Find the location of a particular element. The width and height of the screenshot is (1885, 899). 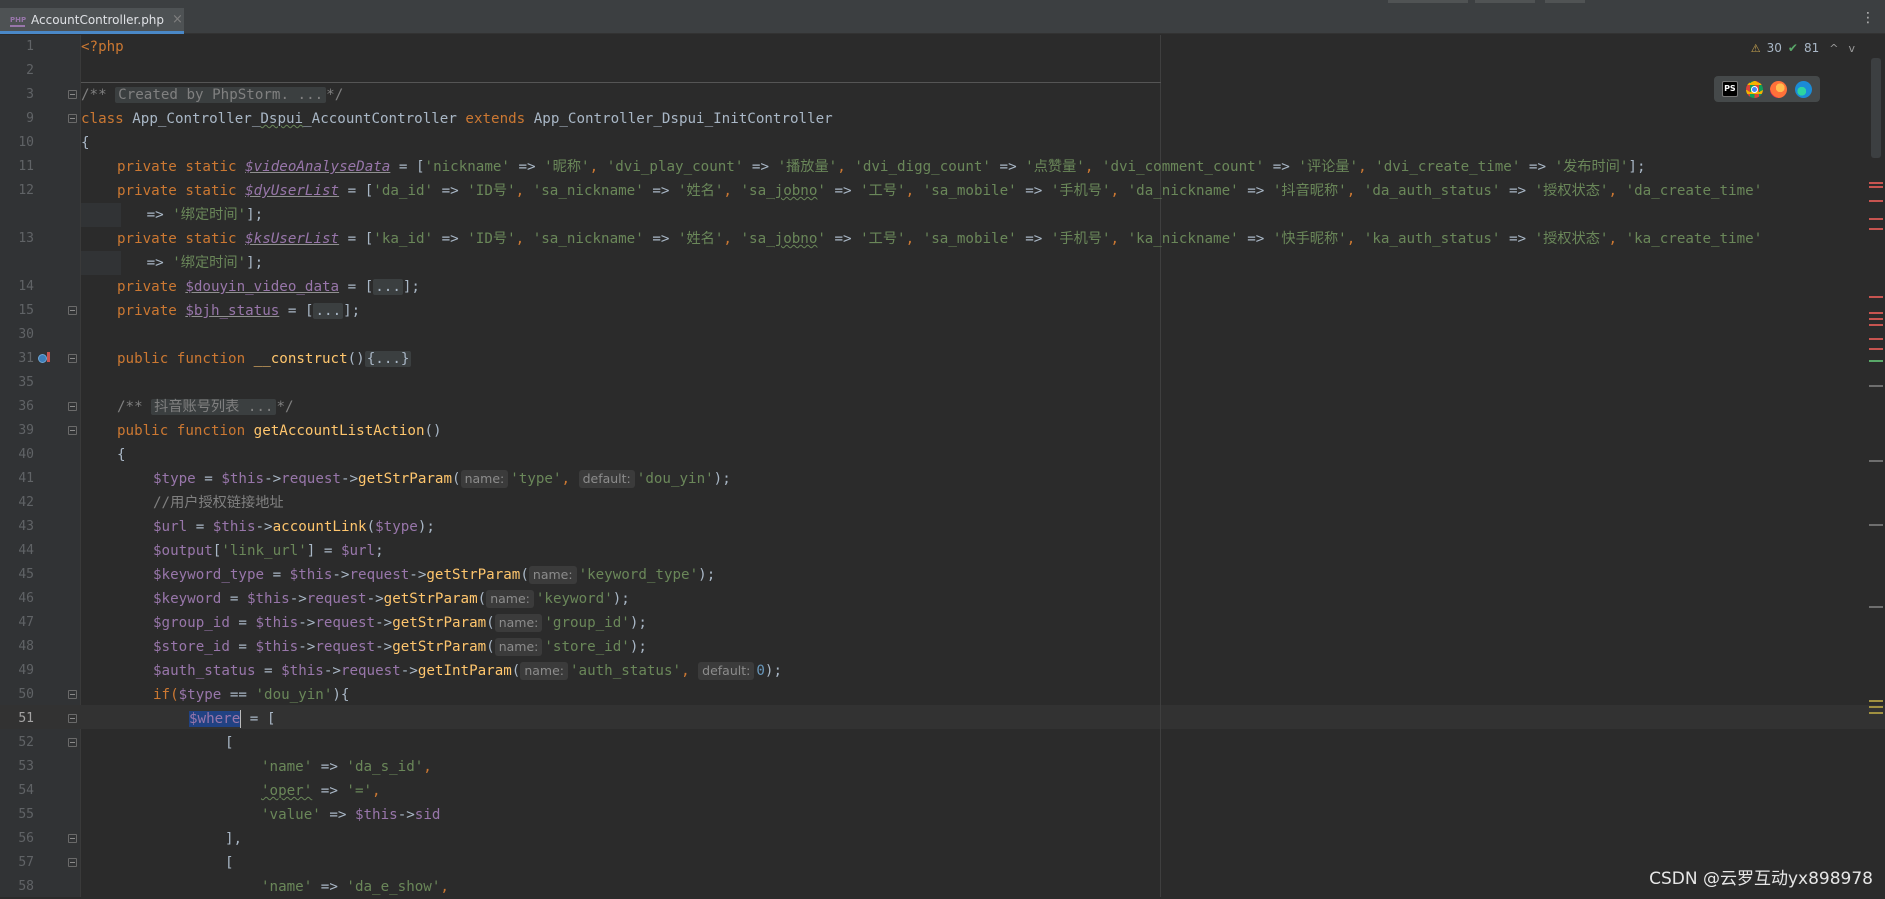

code-line-52: [ is located at coordinates (229, 743).